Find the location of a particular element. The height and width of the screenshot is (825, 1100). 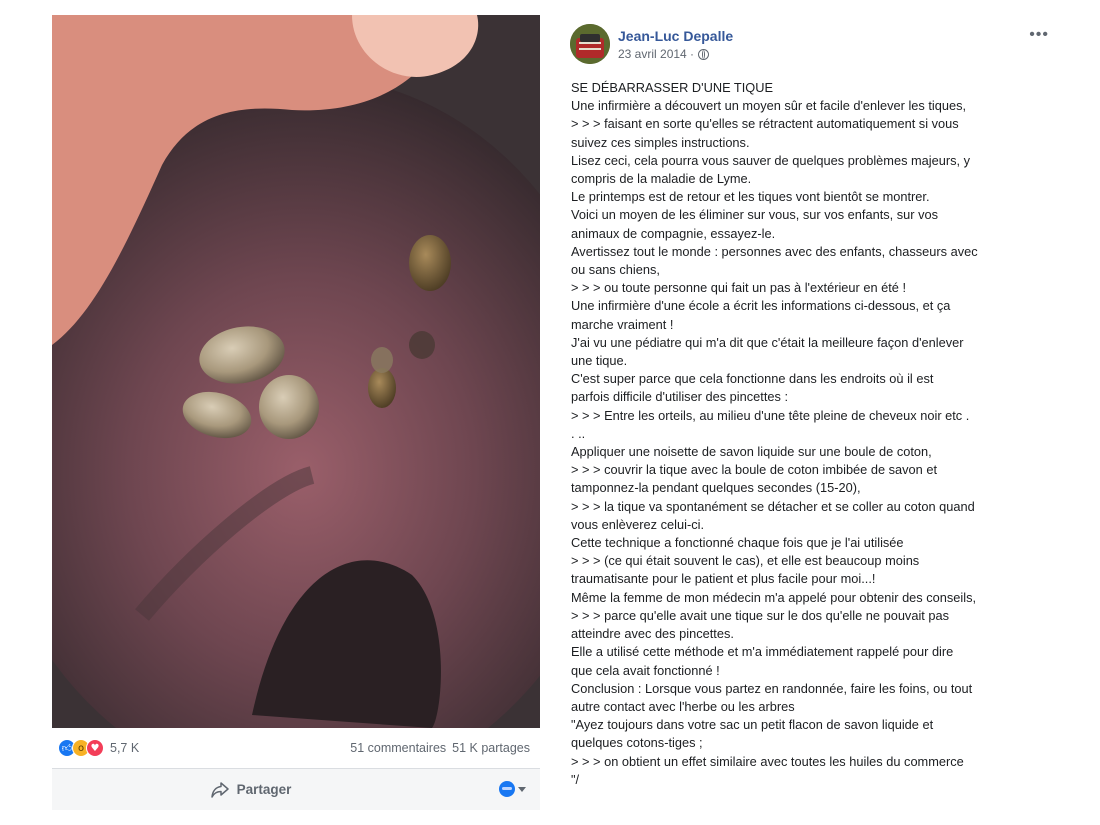

share-button: Partager is located at coordinates (251, 789).